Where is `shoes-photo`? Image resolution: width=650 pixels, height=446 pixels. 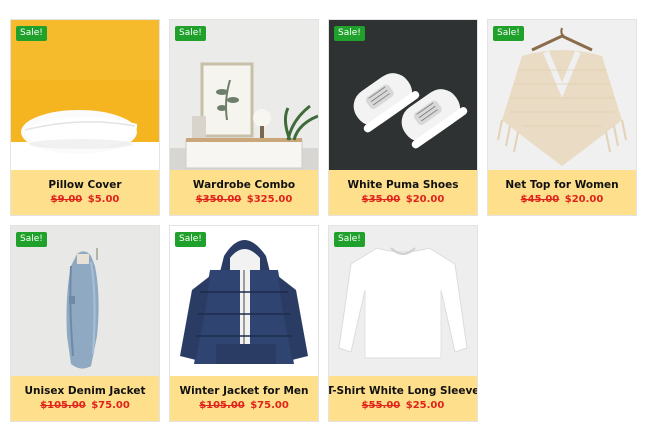 shoes-photo is located at coordinates (403, 95).